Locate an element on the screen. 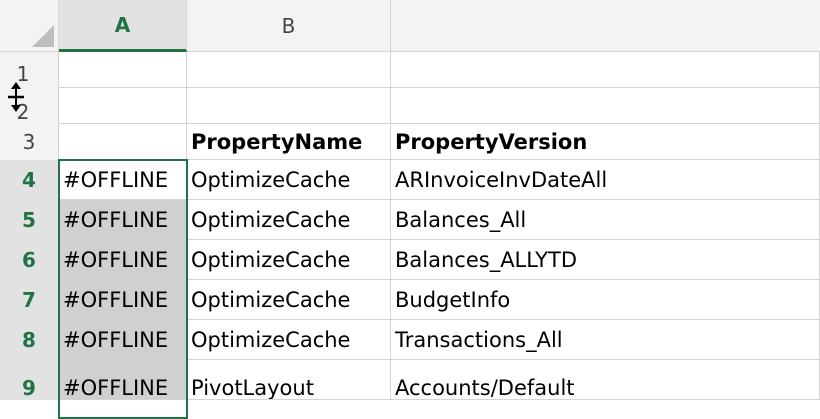 The width and height of the screenshot is (820, 419). cell-b2 is located at coordinates (289, 106).